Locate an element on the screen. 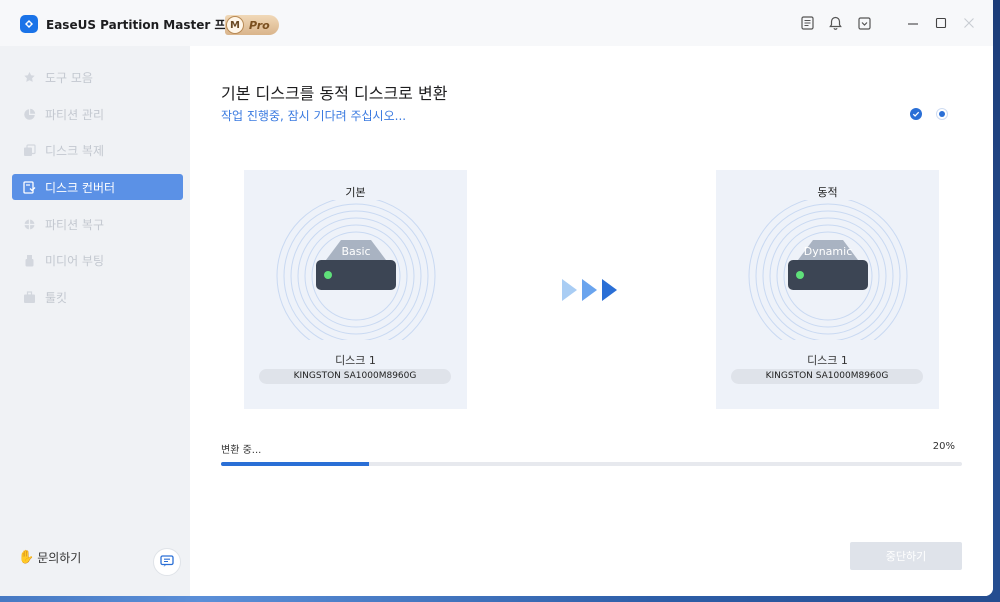 The image size is (1000, 602). step-current-icon is located at coordinates (942, 114).